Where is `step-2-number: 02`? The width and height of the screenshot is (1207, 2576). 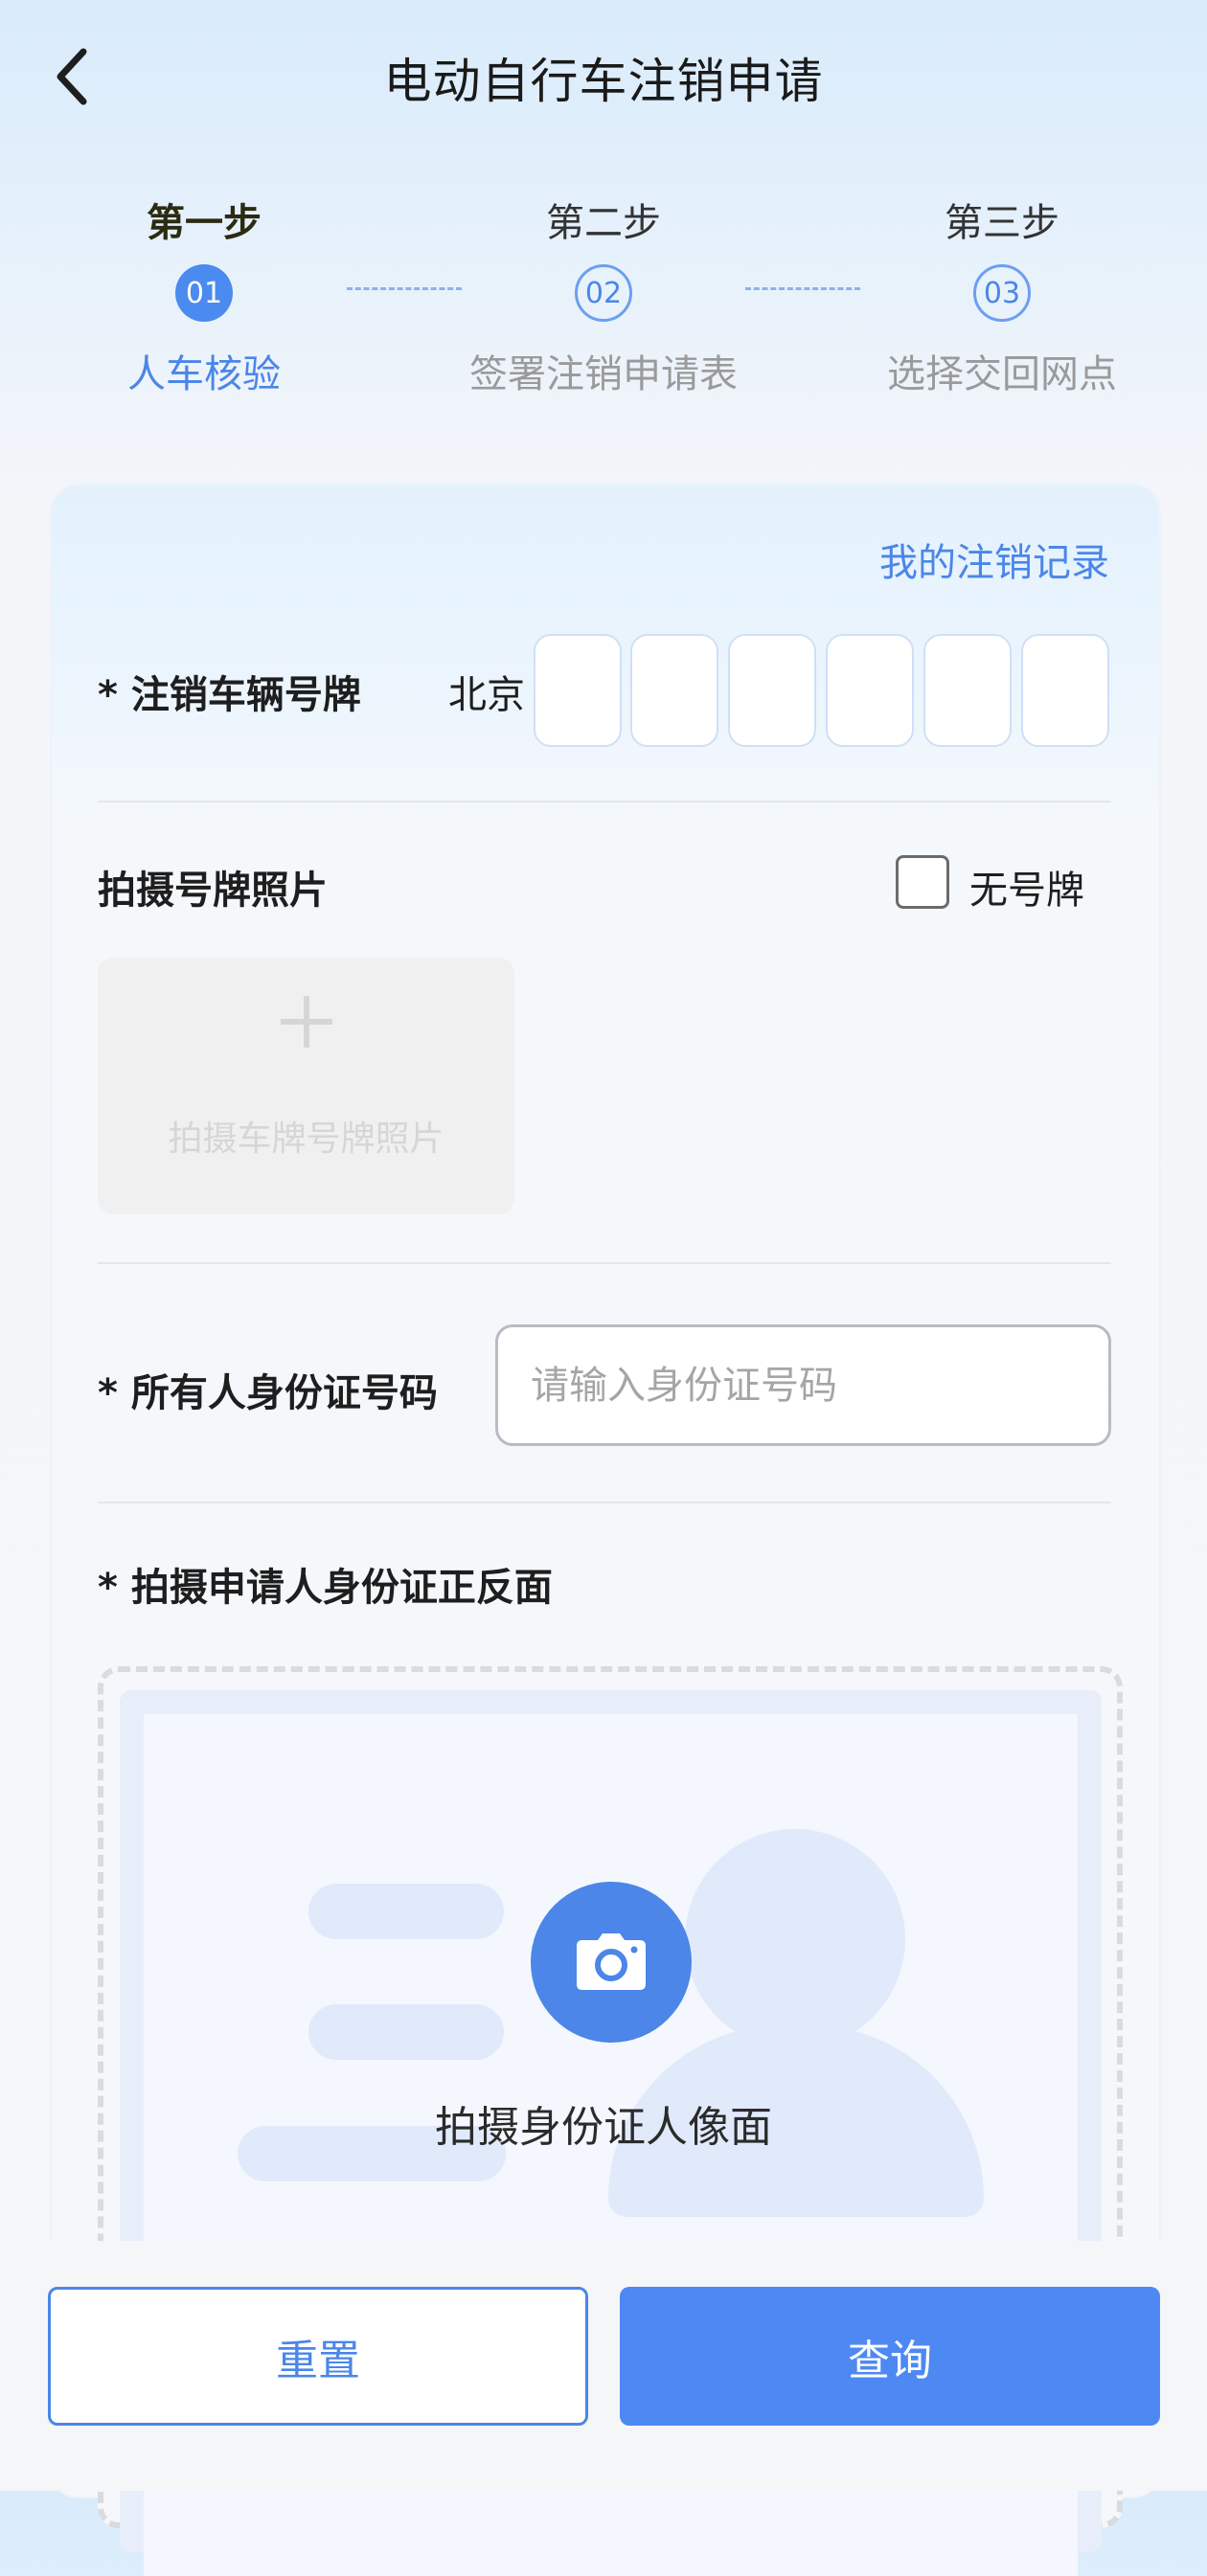
step-2-number: 02 is located at coordinates (603, 293).